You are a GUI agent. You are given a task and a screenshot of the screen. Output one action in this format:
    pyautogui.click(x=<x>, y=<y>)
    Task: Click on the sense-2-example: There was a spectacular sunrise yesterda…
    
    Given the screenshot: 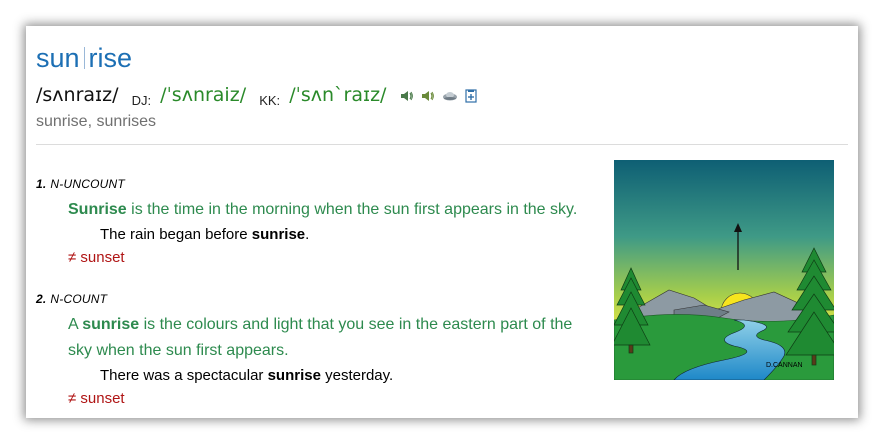 What is the action you would take?
    pyautogui.click(x=246, y=376)
    